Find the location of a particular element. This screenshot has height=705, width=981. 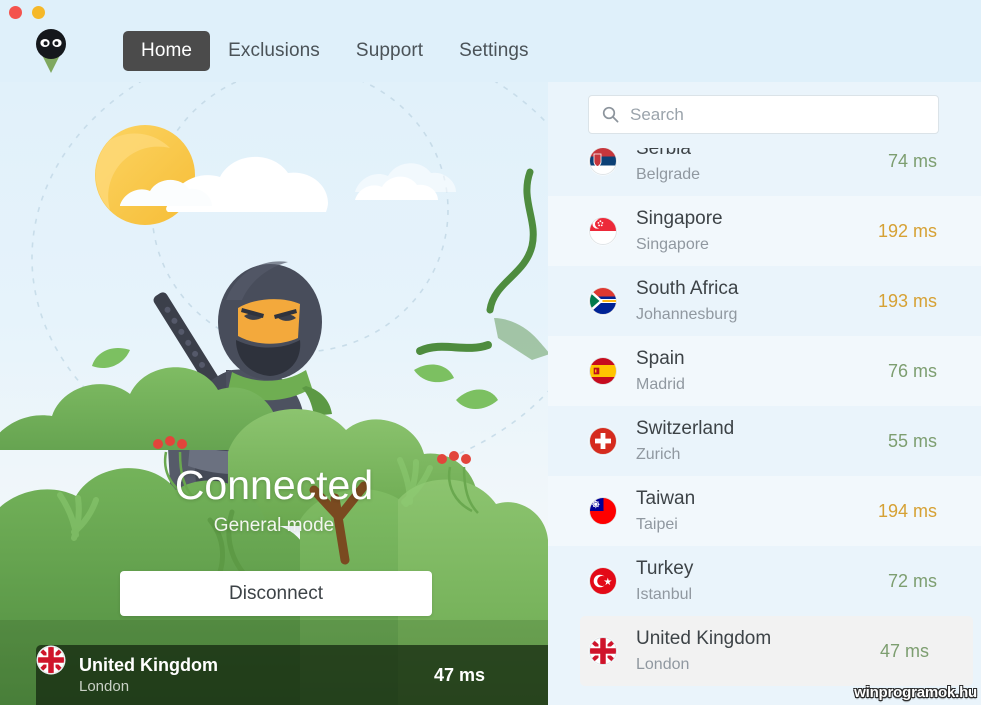

connected-city: London is located at coordinates (104, 686).